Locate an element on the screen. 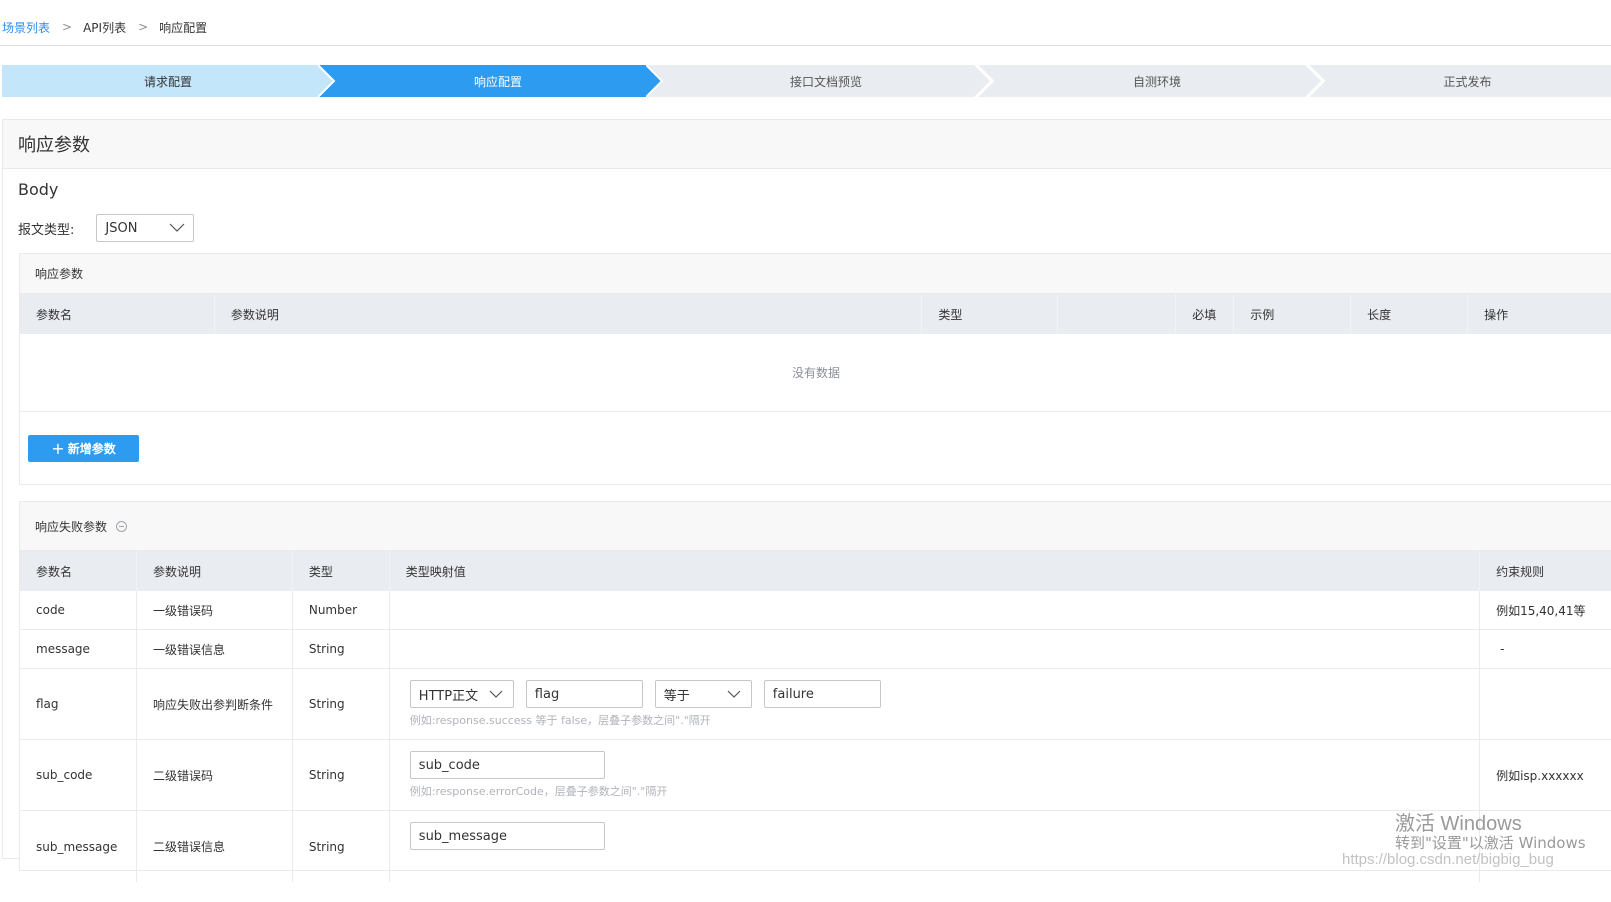 Image resolution: width=1611 pixels, height=902 pixels. message-type-label: 报文类型: is located at coordinates (46, 230).